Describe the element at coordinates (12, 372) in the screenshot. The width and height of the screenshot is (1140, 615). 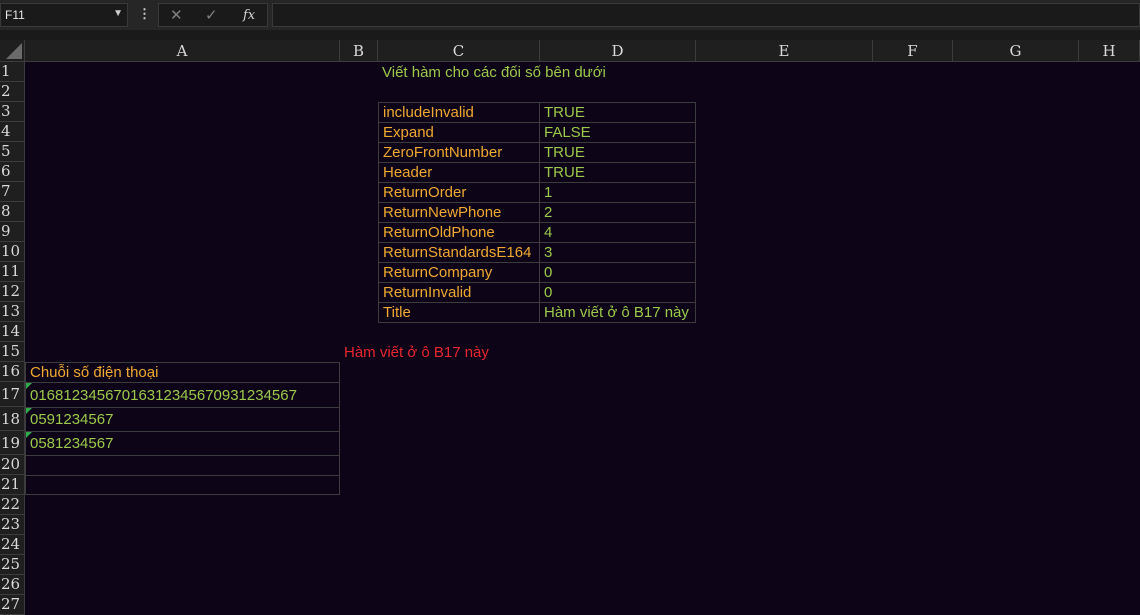
I see `row-header: 16` at that location.